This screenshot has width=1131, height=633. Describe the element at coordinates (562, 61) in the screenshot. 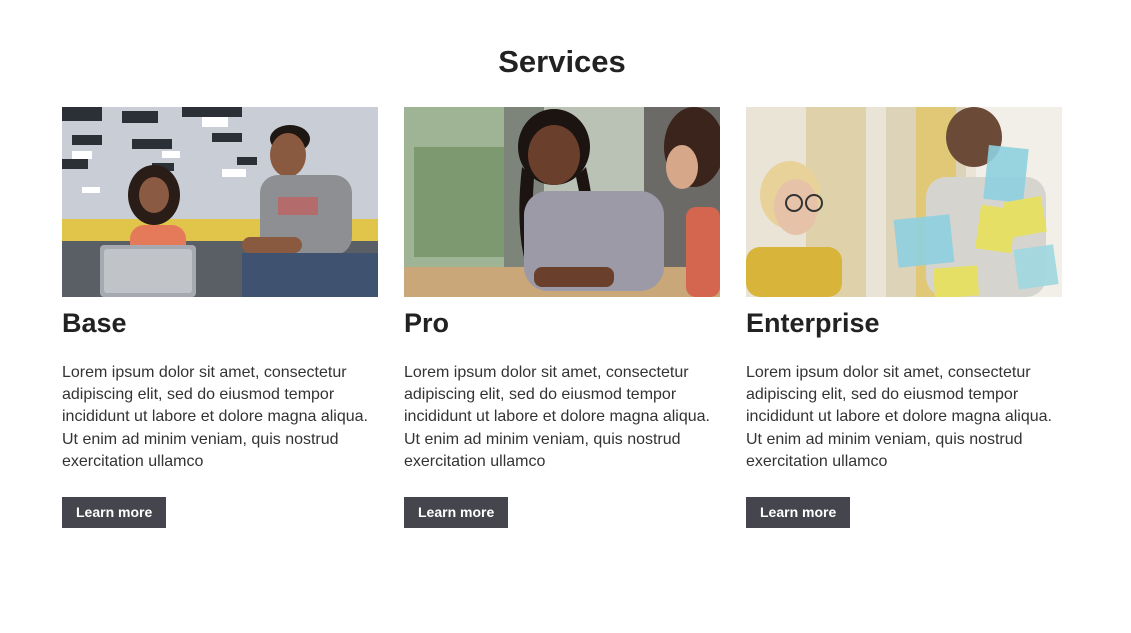

I see `section-title: Services` at that location.